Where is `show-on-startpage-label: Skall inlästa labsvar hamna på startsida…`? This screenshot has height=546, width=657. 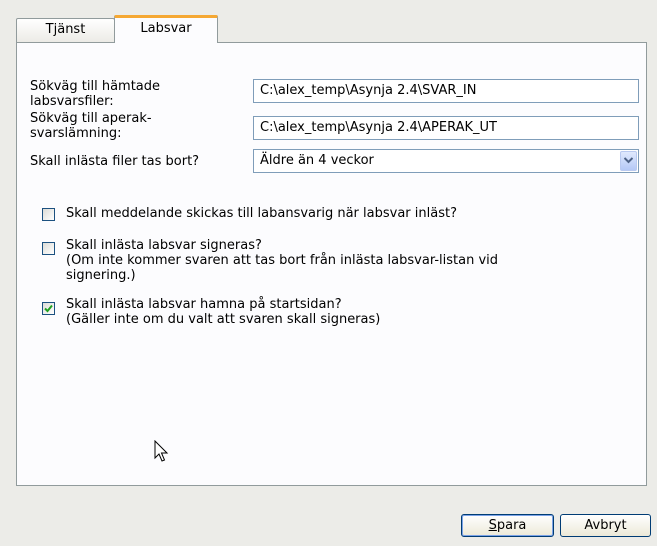
show-on-startpage-label: Skall inlästa labsvar hamna på startsida… is located at coordinates (223, 312).